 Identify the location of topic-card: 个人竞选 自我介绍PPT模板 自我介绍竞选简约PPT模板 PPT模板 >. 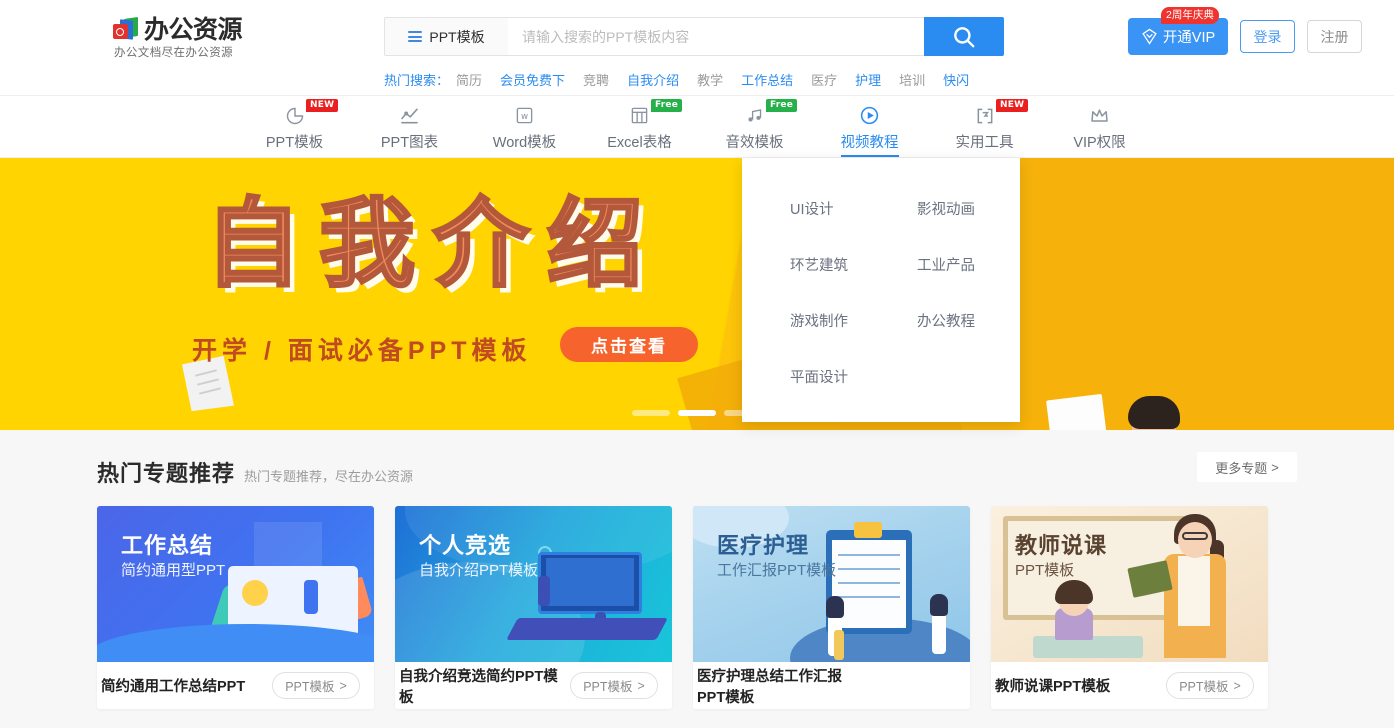
(533, 607).